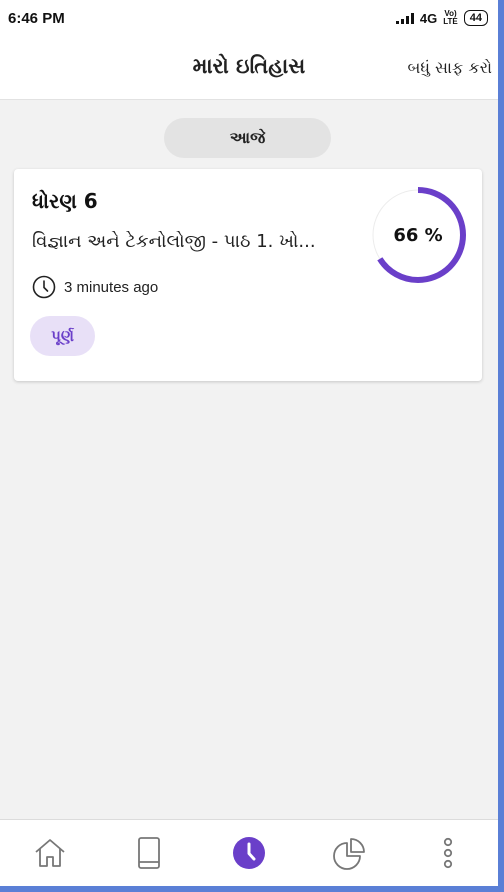 This screenshot has height=892, width=504. I want to click on more-icon, so click(448, 853).